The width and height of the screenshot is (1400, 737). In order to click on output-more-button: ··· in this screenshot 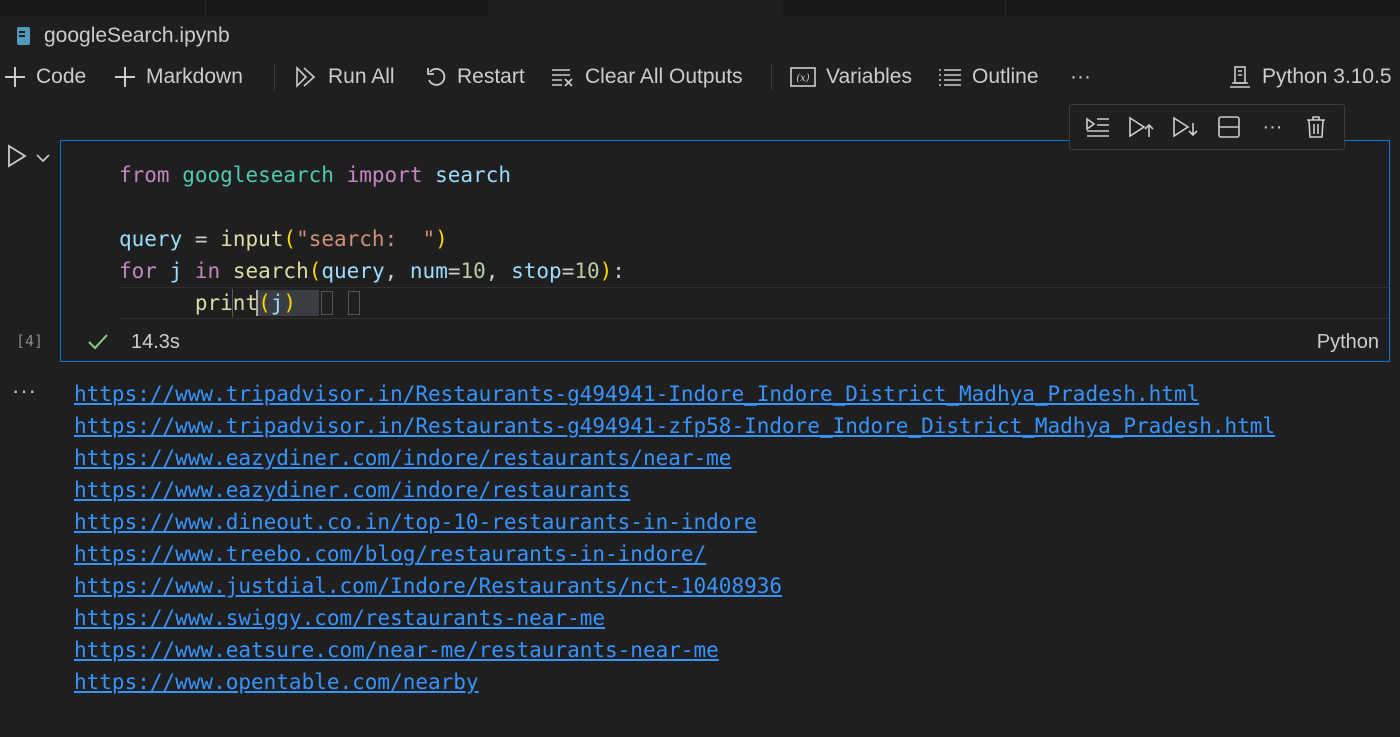, I will do `click(24, 391)`.